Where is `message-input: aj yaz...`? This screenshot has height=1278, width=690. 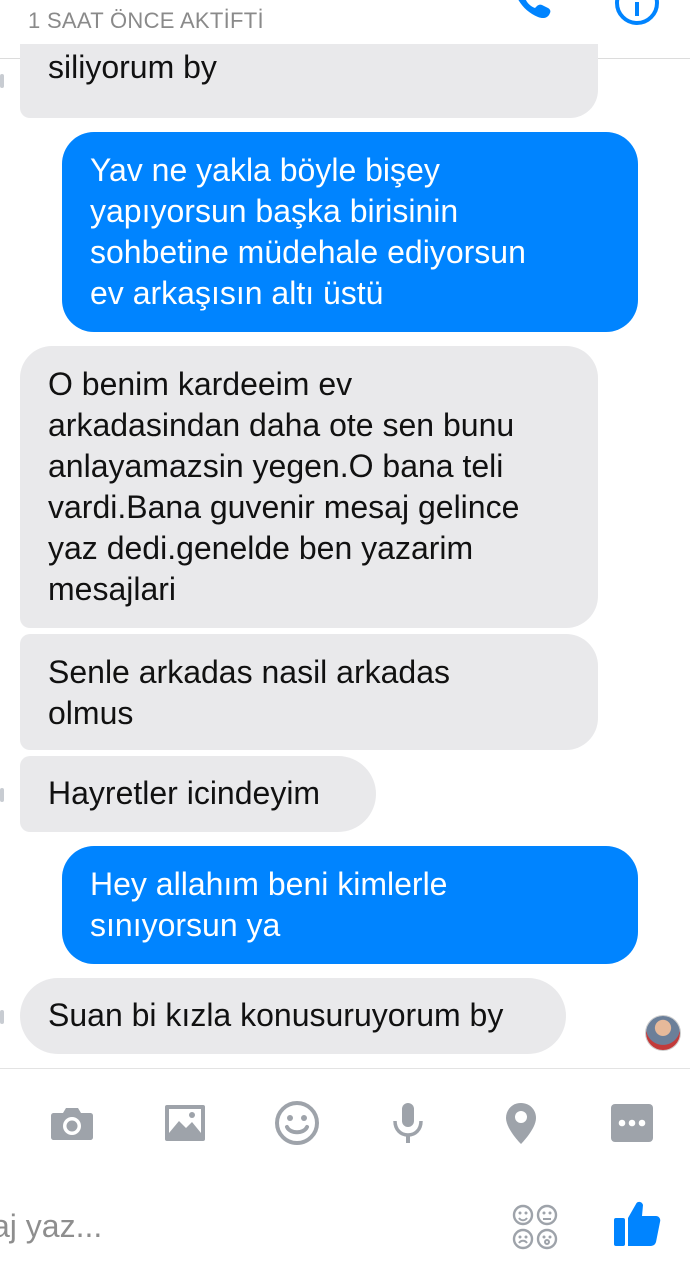 message-input: aj yaz... is located at coordinates (51, 1226).